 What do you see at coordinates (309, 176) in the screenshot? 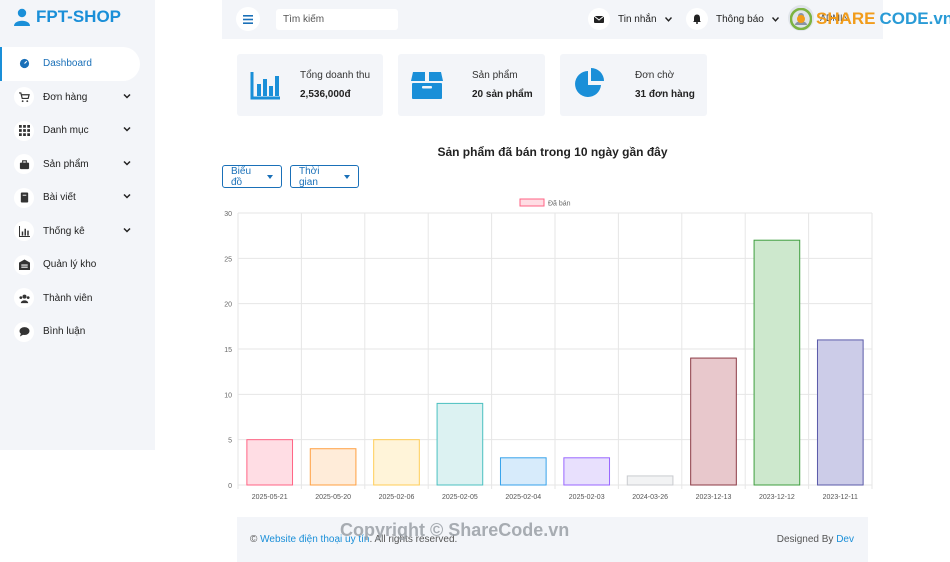
I see `dropdown-label: Thời gian` at bounding box center [309, 176].